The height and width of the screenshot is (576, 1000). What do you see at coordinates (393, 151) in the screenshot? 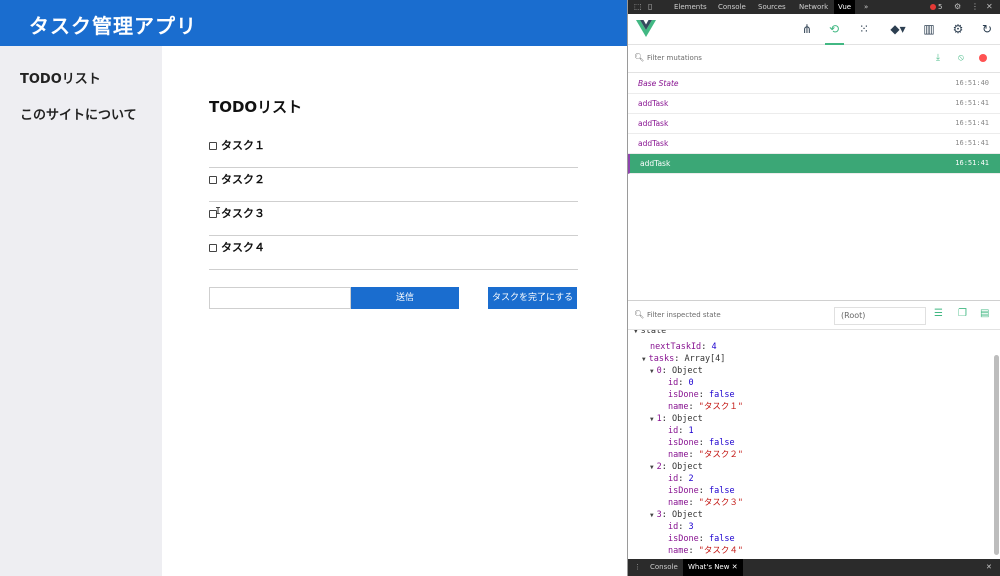
I see `task-row: タスク１` at bounding box center [393, 151].